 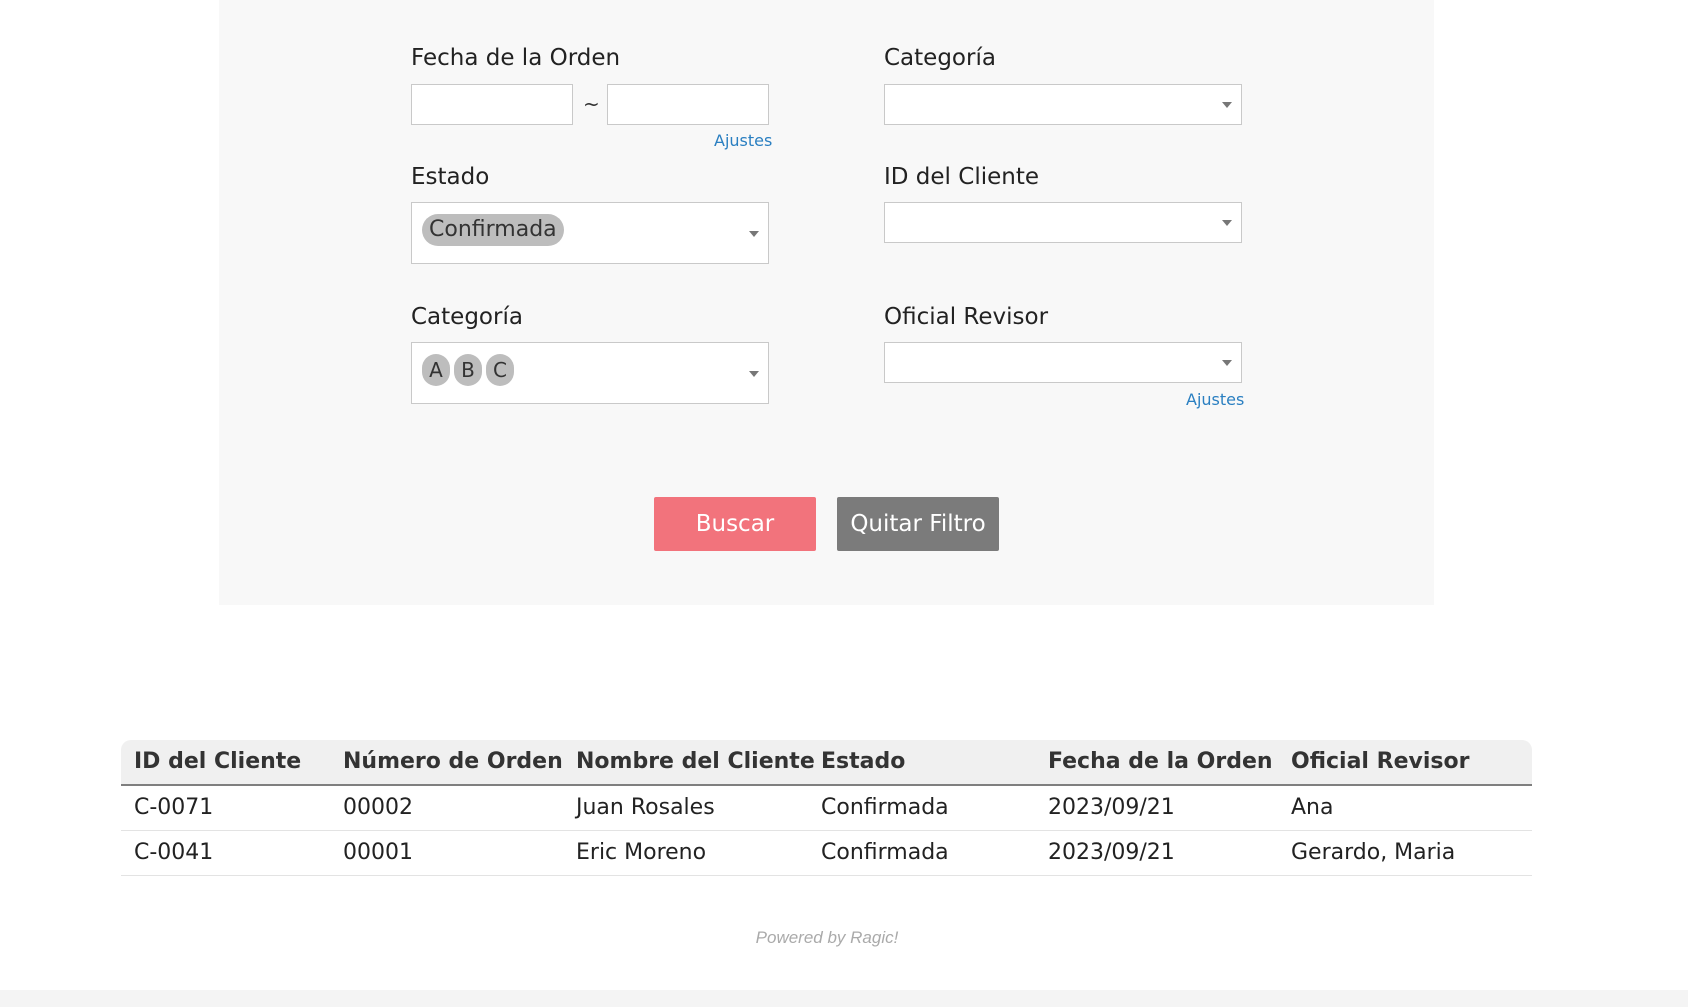 I want to click on order-date-settings-link: Ajustes, so click(x=743, y=140).